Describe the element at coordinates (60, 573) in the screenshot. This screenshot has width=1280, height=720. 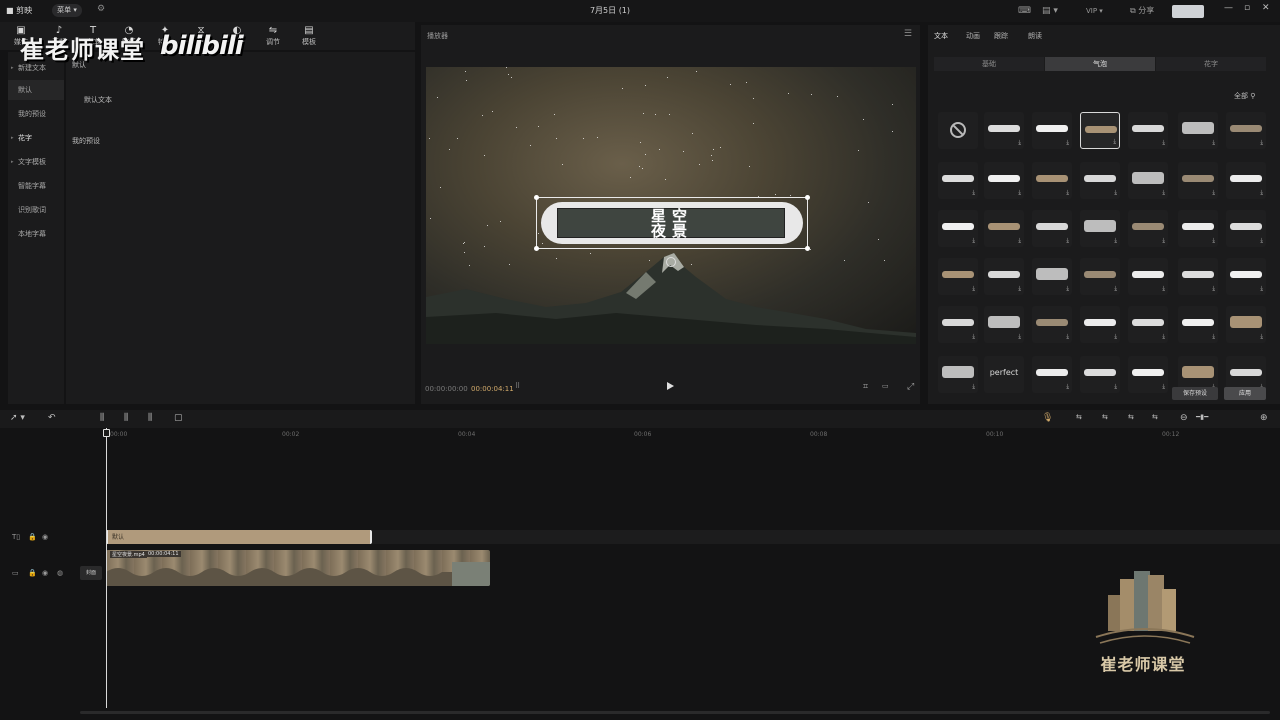
I see `audio-mute-icon: ◍` at that location.